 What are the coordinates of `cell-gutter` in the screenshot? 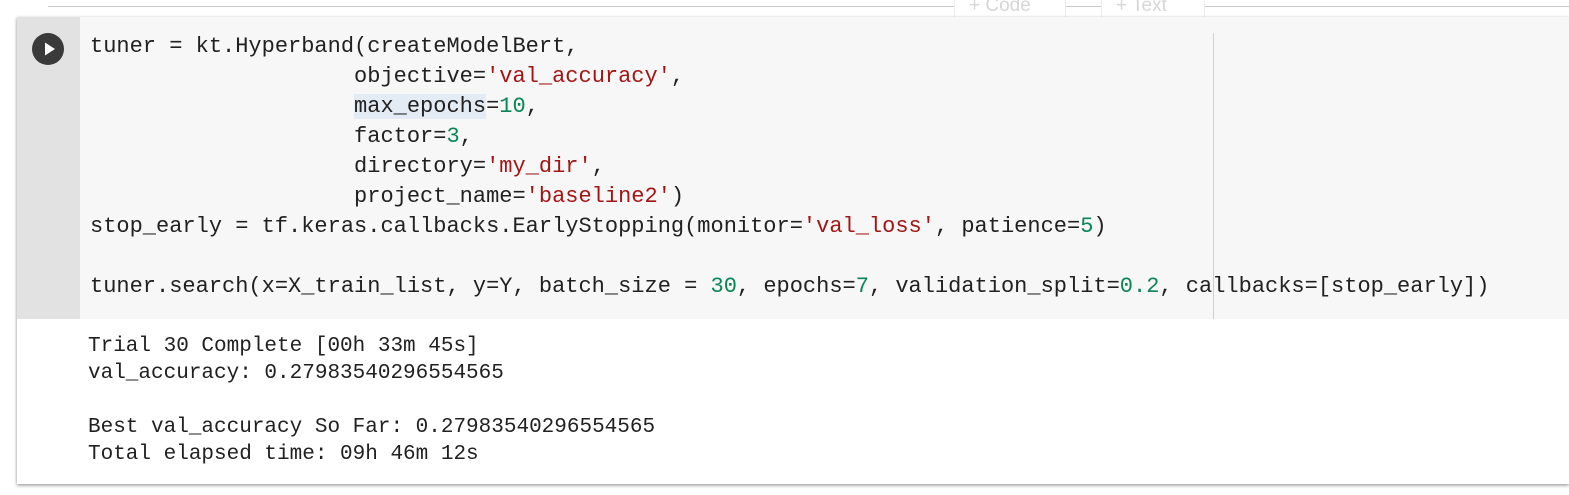 It's located at (48, 168).